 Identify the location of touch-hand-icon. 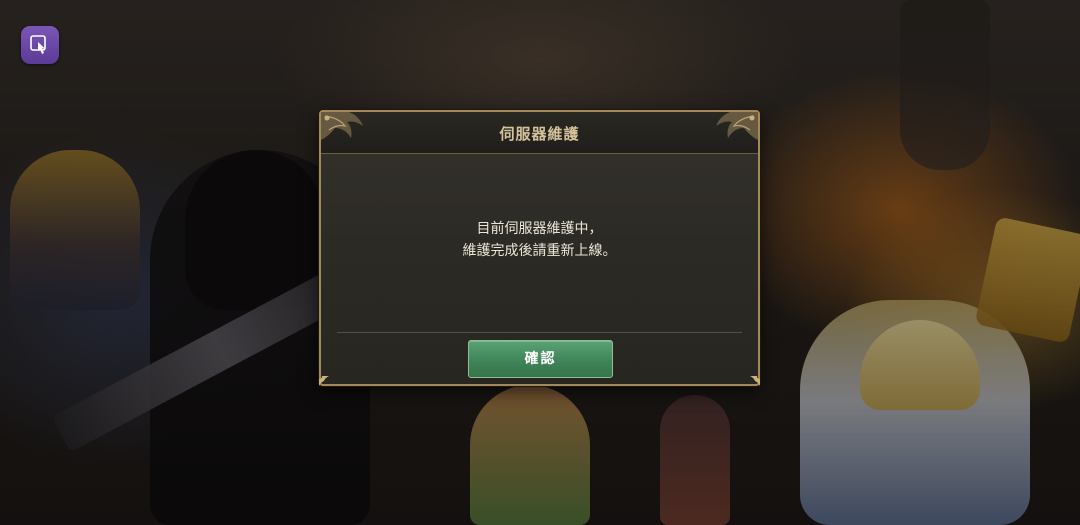
(38, 44).